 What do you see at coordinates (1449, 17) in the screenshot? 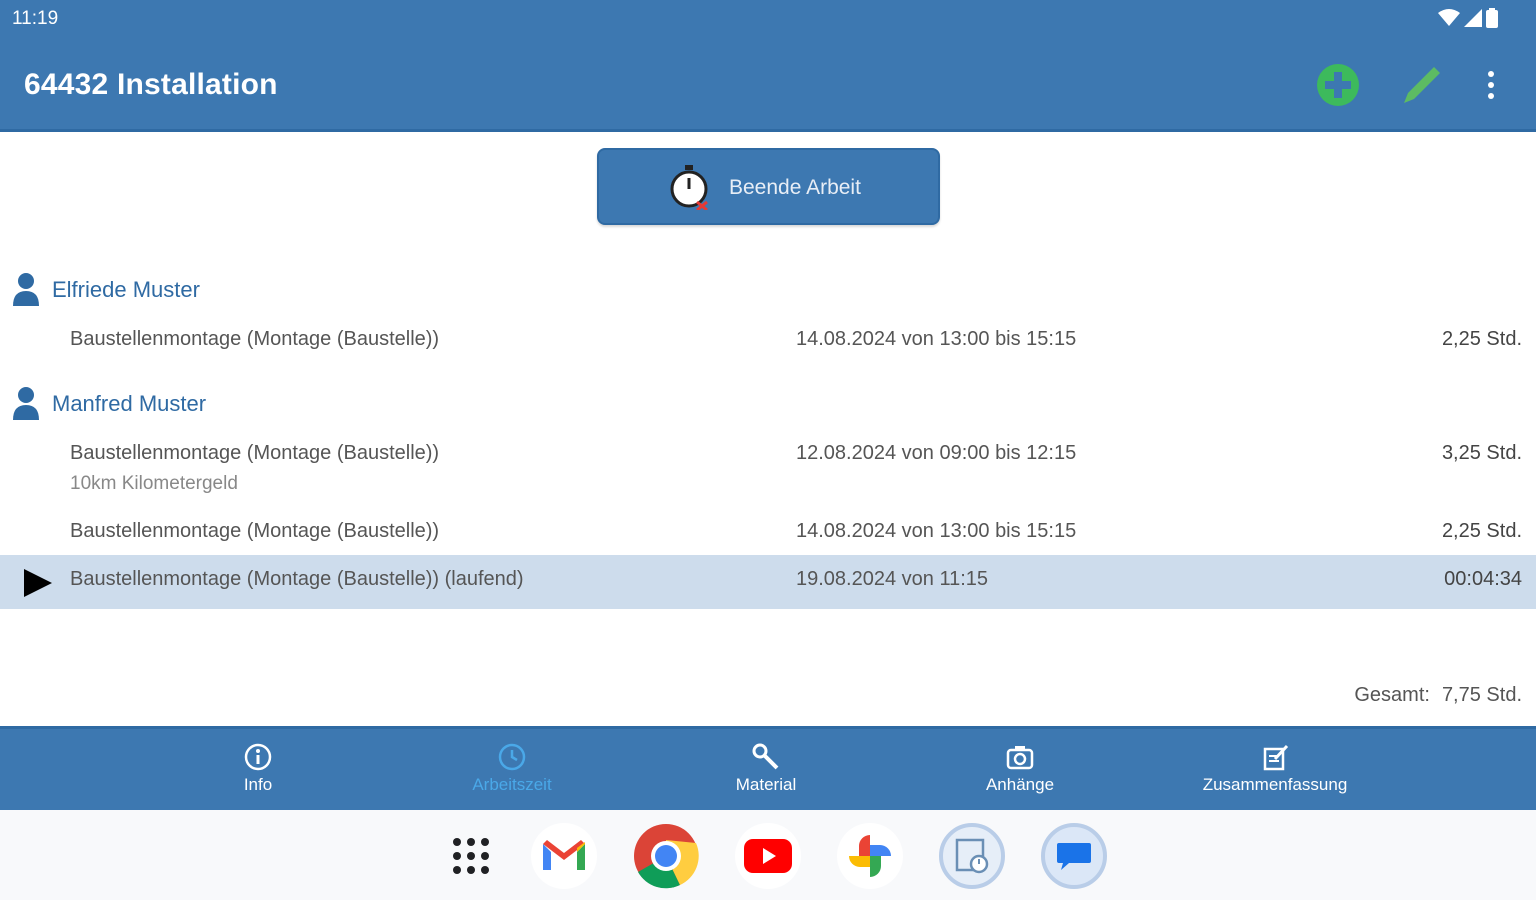
I see `wifi-icon` at bounding box center [1449, 17].